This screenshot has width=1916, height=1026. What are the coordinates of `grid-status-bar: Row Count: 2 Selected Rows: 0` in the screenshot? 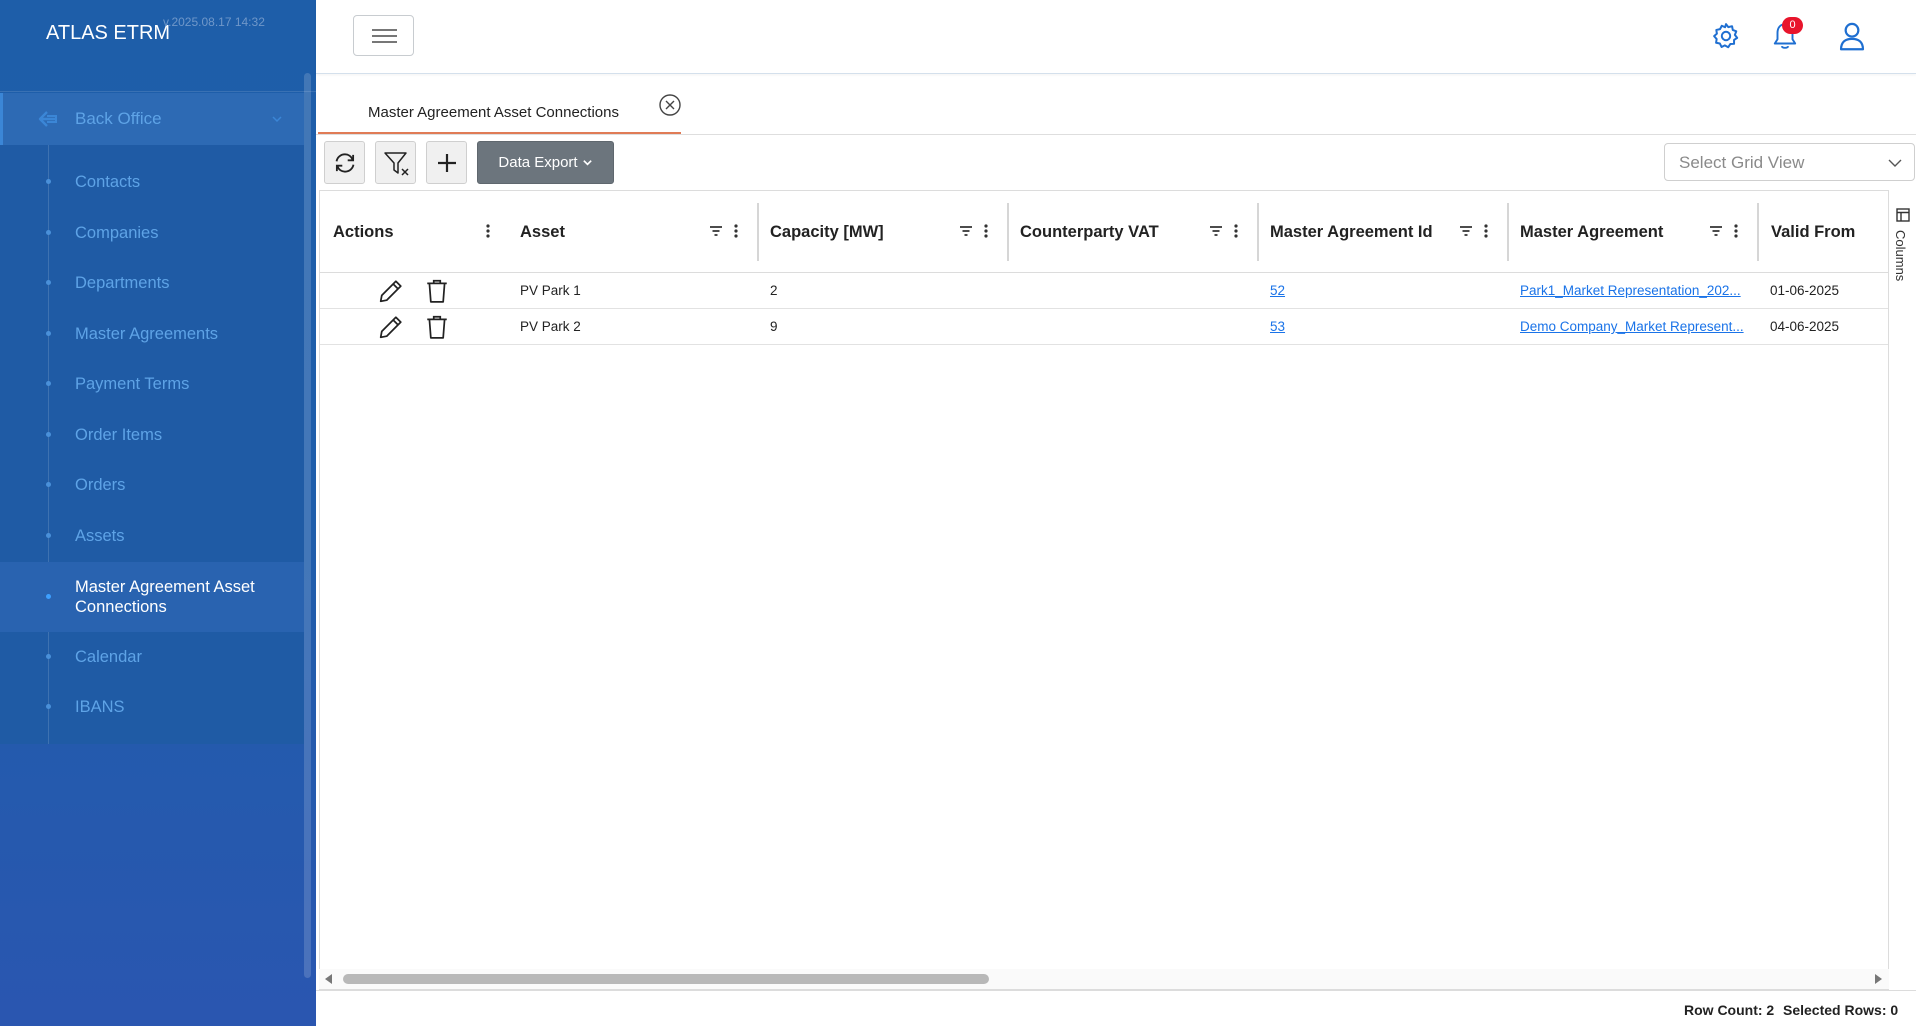 It's located at (1116, 1008).